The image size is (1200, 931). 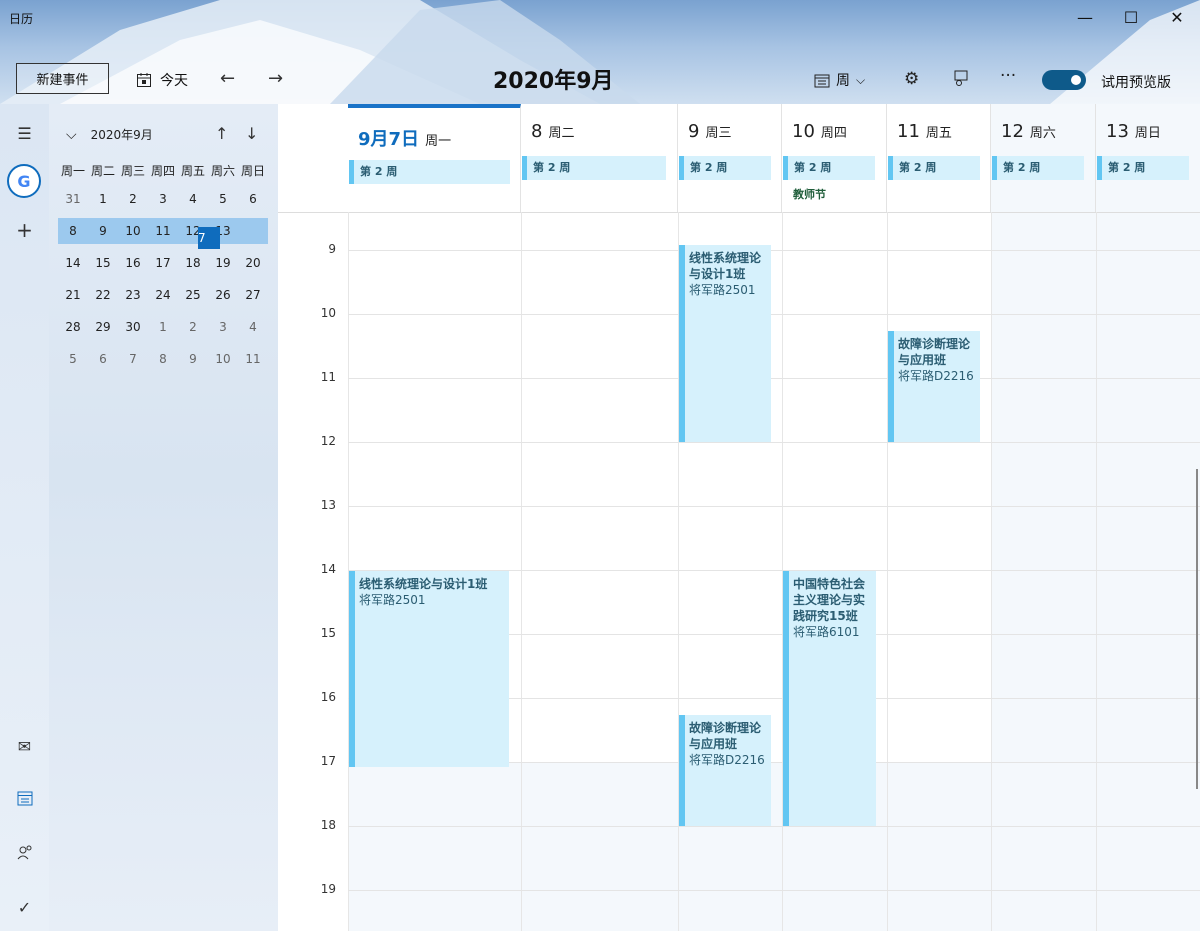 I want to click on week-row: 28 29 30 1 2 3 4, so click(x=163, y=327).